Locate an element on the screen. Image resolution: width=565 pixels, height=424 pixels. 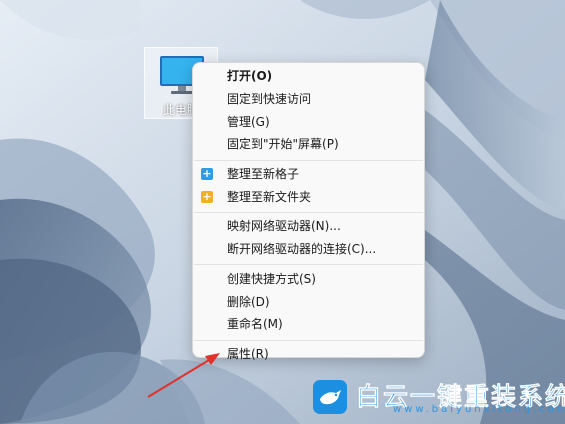
menu-item-label: 固定到快速访问 is located at coordinates (269, 98).